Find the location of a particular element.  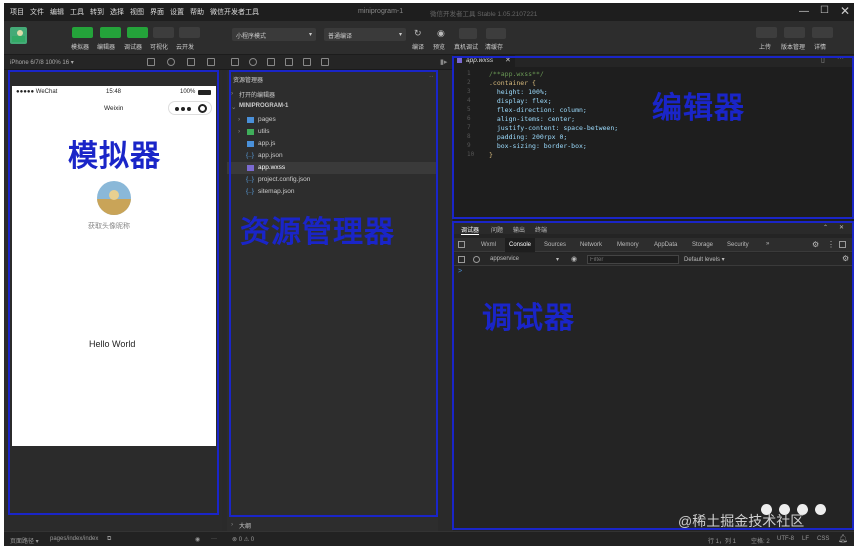

upload-label: 上传 is located at coordinates (765, 48).